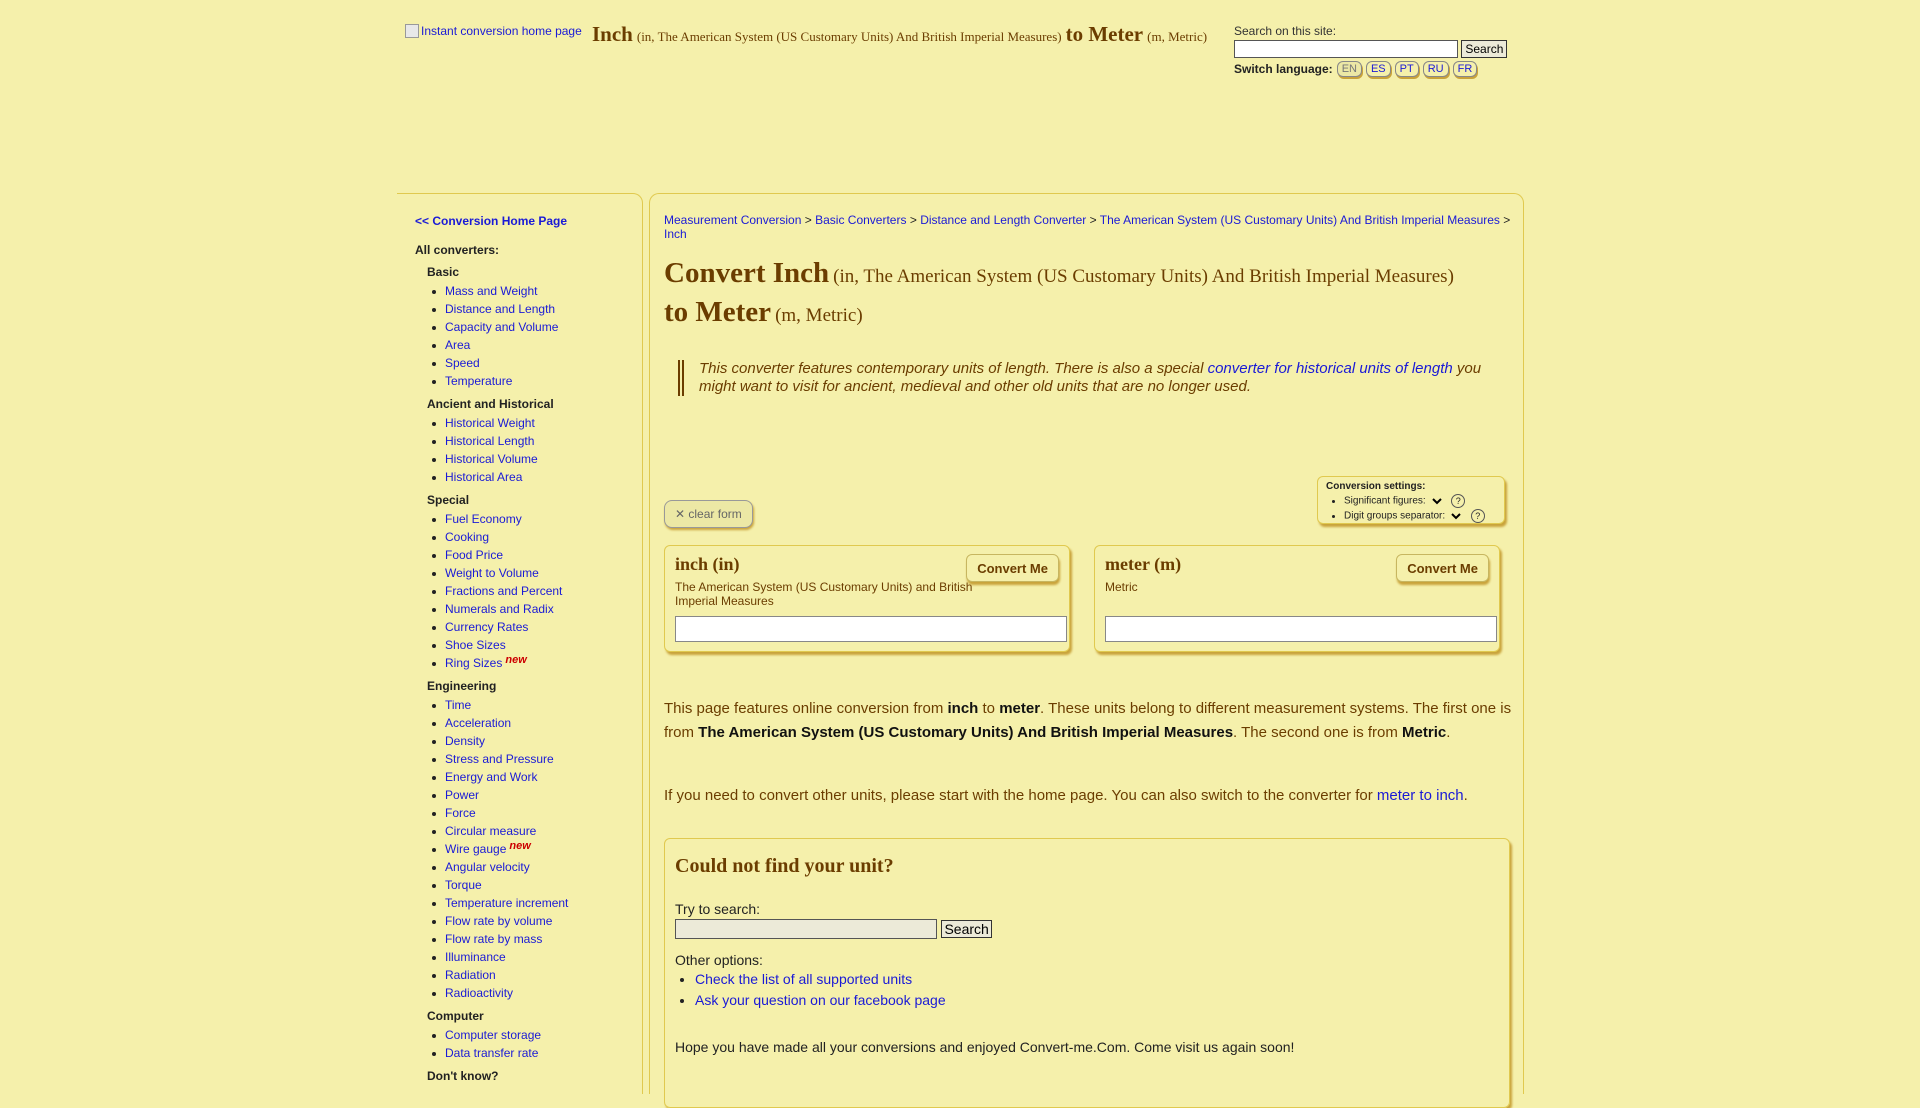  Describe the element at coordinates (532, 707) in the screenshot. I see `sidebar-item: Time` at that location.